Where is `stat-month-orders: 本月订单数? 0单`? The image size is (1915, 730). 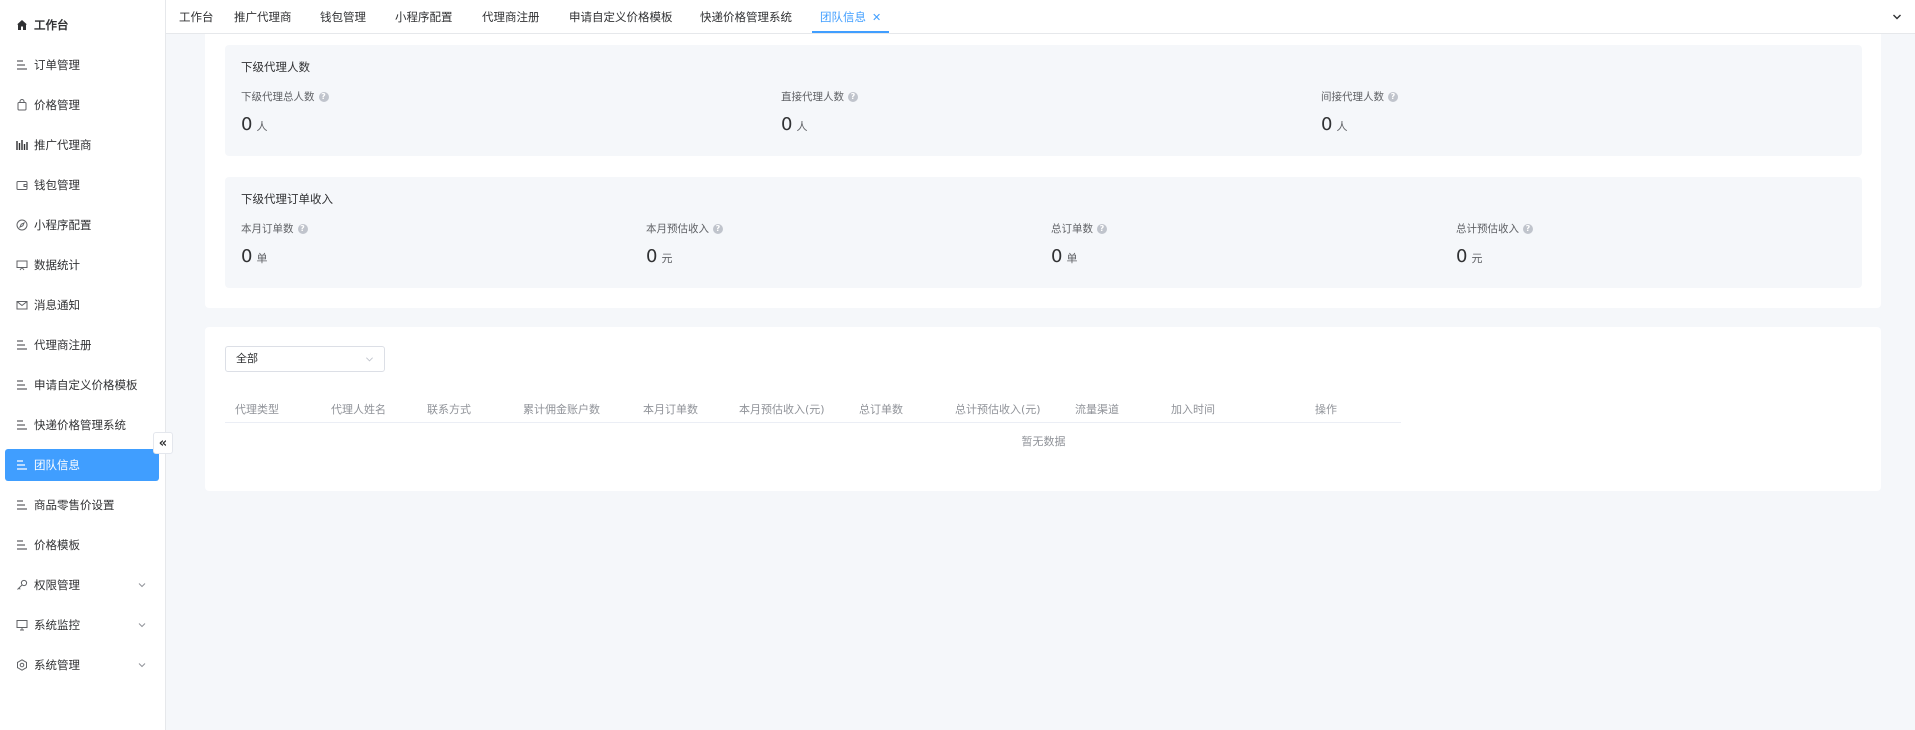 stat-month-orders: 本月订单数? 0单 is located at coordinates (274, 244).